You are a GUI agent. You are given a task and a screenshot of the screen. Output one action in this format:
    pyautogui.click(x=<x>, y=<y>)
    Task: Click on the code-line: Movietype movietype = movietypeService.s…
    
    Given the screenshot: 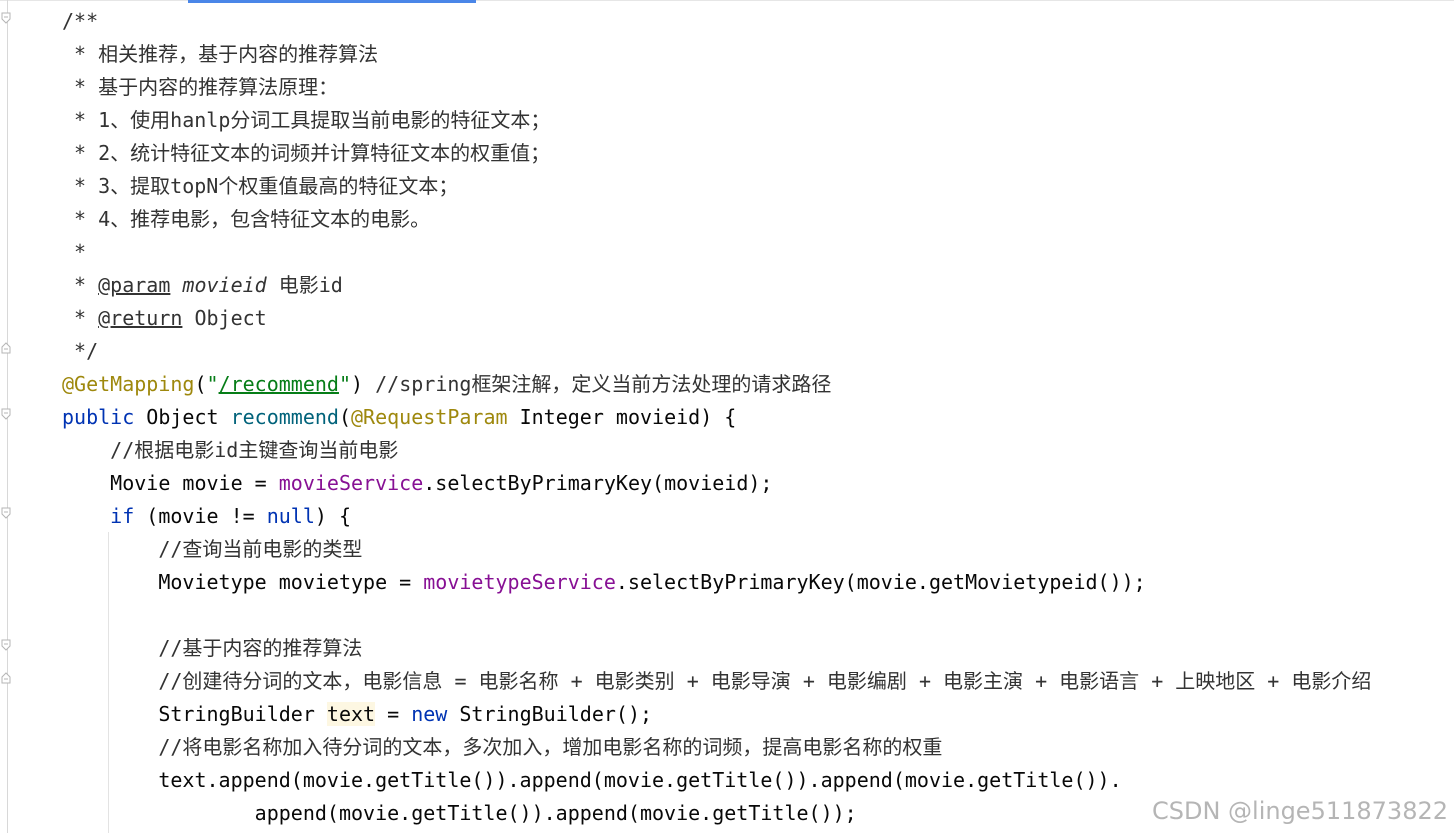 What is the action you would take?
    pyautogui.click(x=716, y=582)
    